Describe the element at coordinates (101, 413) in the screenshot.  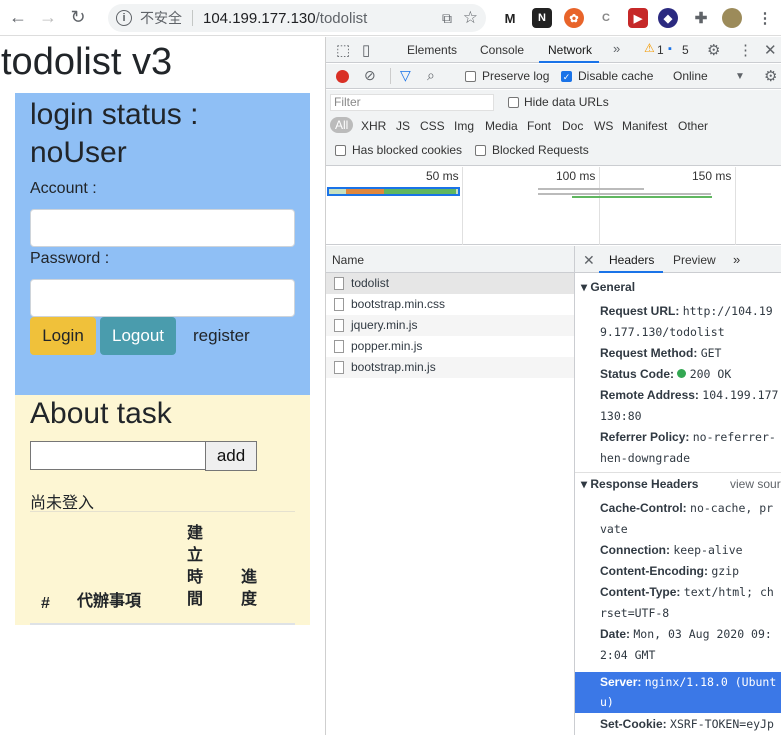
I see `task-title: About task` at that location.